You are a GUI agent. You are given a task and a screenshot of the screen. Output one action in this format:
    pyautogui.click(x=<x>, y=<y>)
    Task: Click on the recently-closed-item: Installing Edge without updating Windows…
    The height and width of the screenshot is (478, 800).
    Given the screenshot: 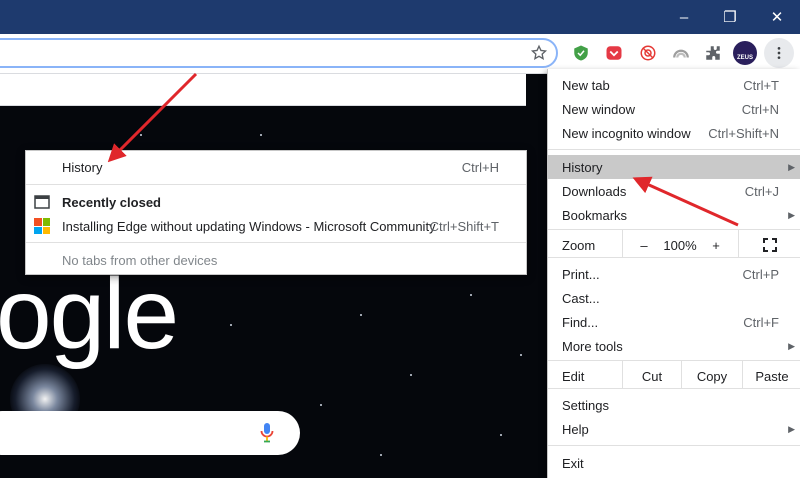 What is the action you would take?
    pyautogui.click(x=276, y=226)
    